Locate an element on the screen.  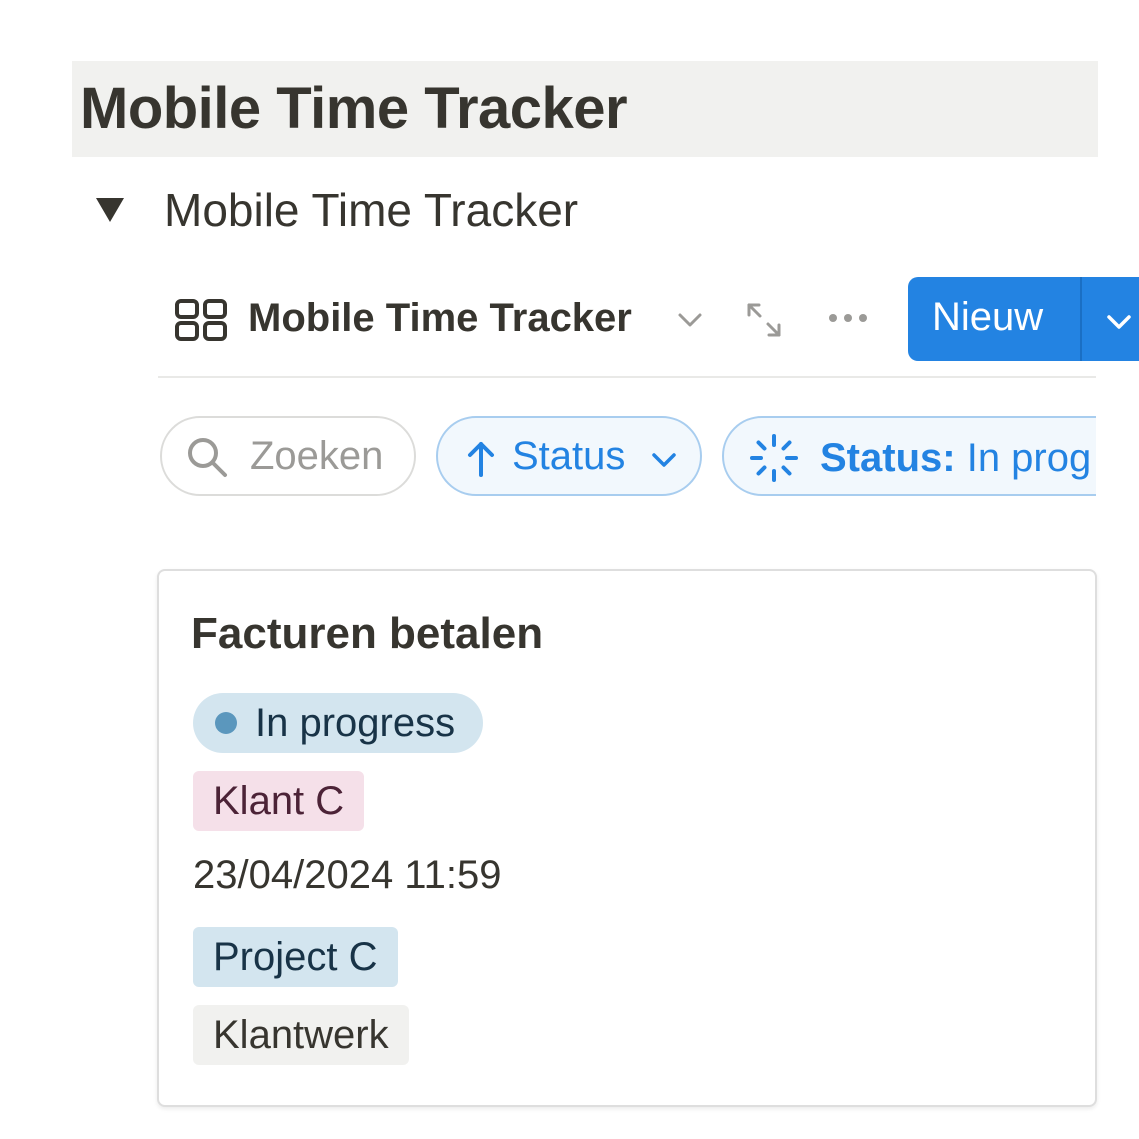
new-button-divider is located at coordinates (1081, 319).